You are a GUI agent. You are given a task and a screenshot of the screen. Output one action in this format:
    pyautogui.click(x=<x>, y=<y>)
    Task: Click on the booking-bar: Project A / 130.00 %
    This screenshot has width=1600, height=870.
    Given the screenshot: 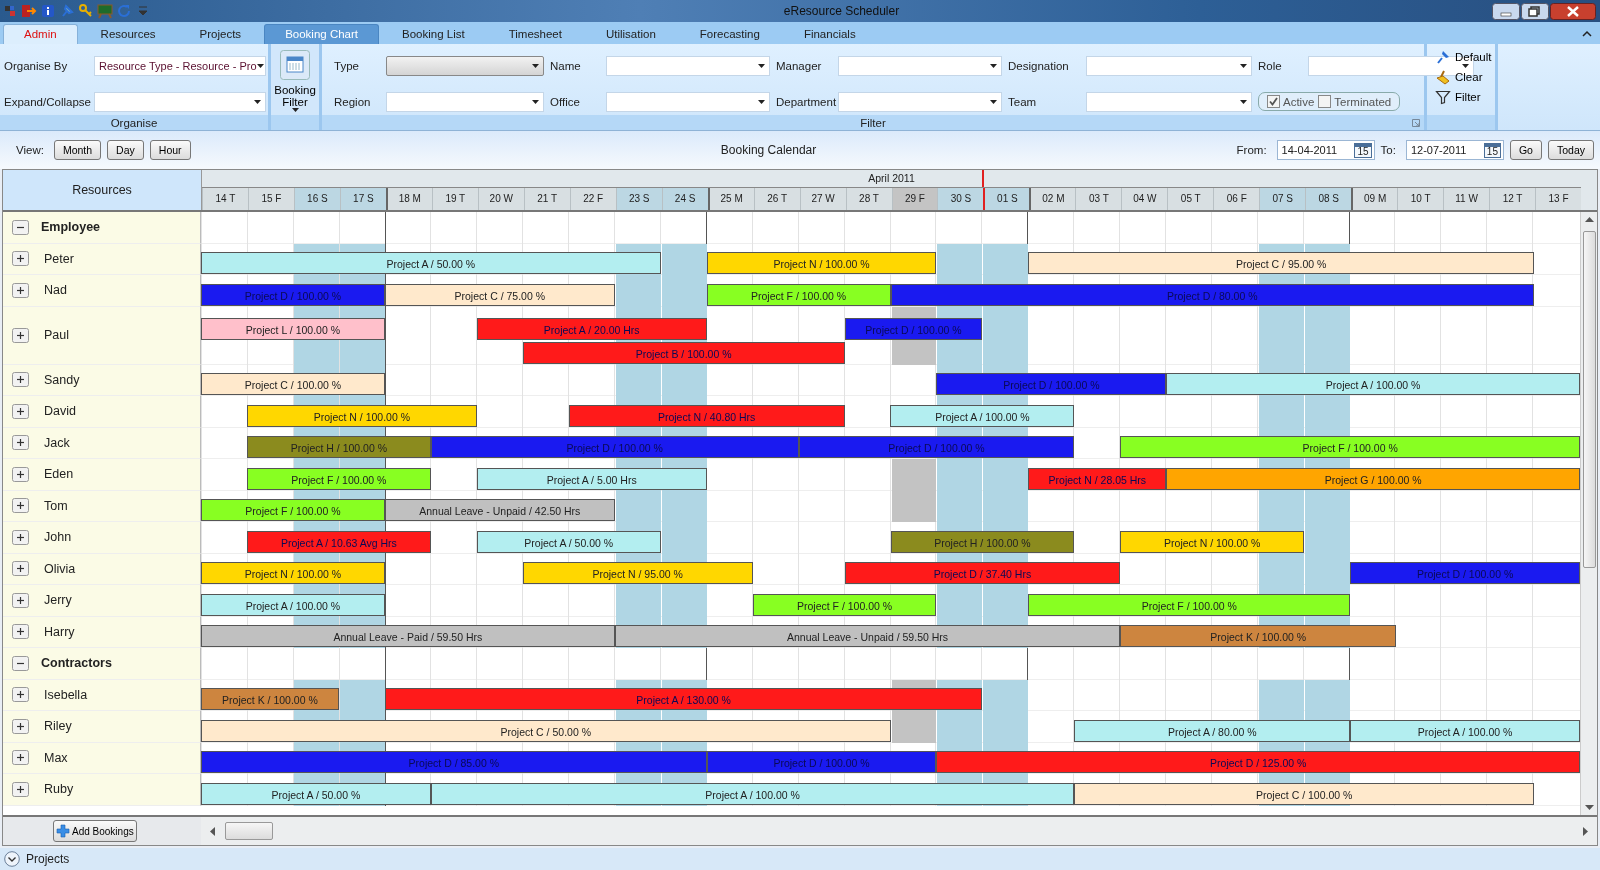 What is the action you would take?
    pyautogui.click(x=683, y=699)
    